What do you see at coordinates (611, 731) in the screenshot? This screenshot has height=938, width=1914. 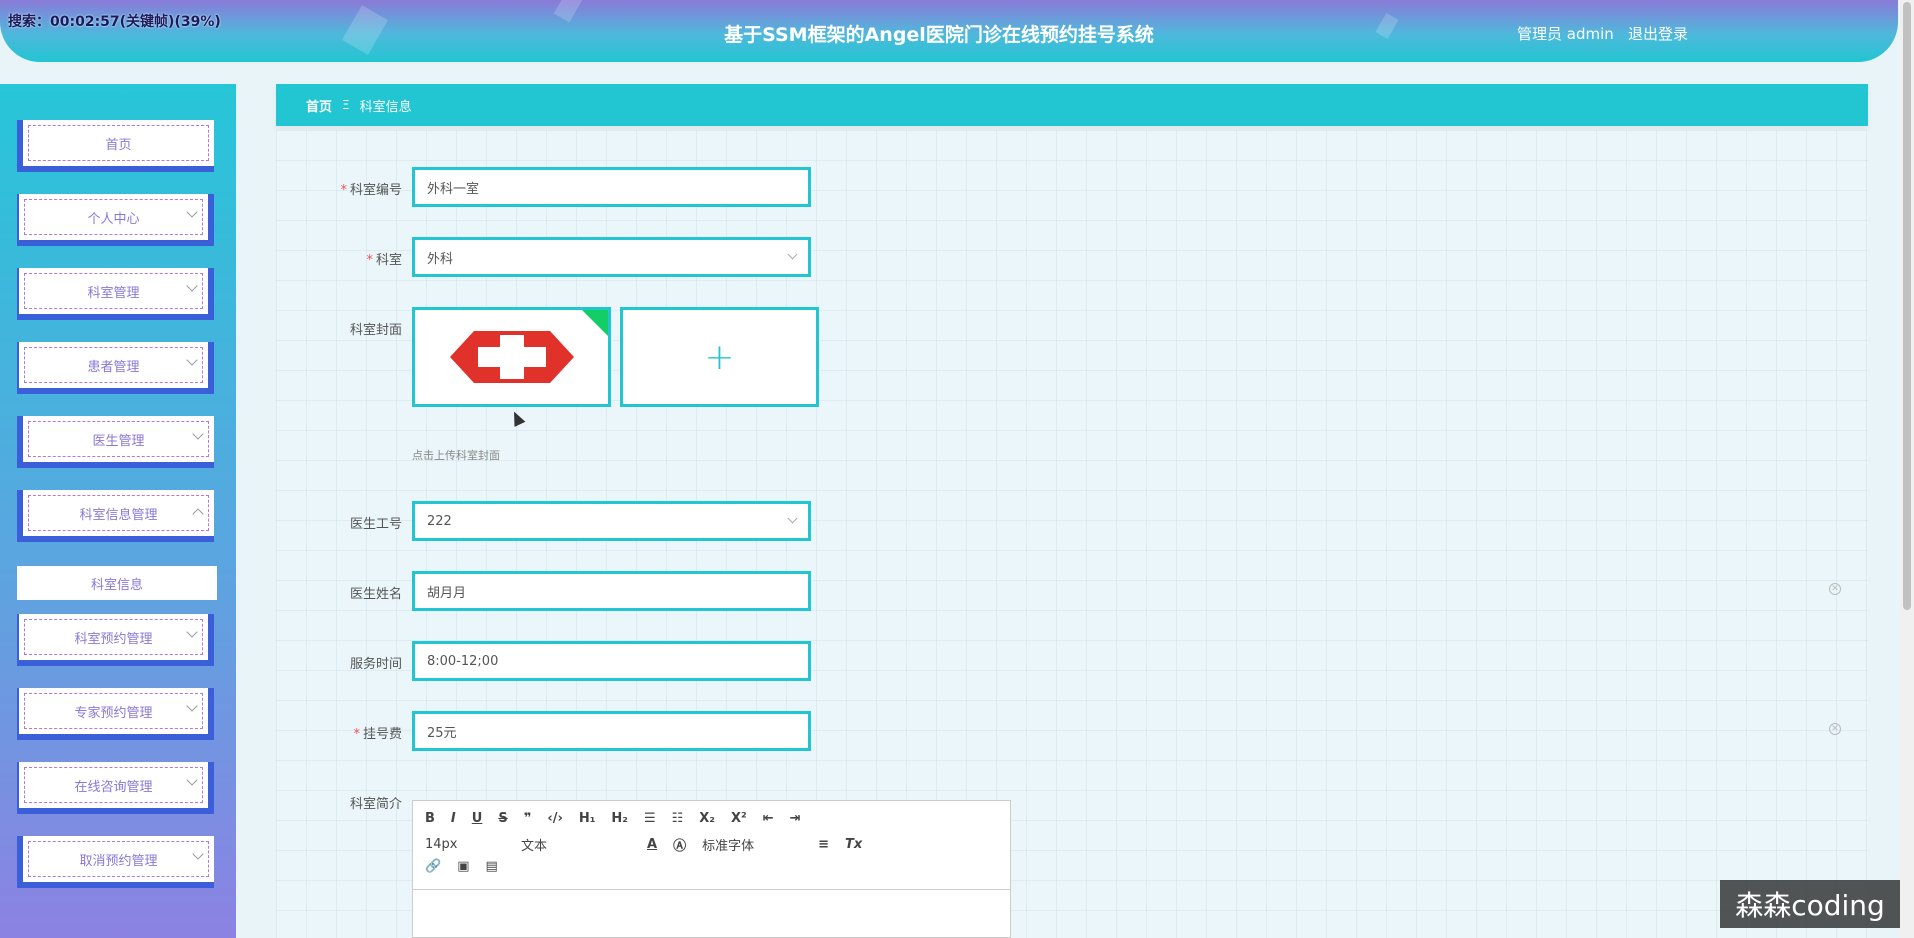 I see `fee-input: 25元` at bounding box center [611, 731].